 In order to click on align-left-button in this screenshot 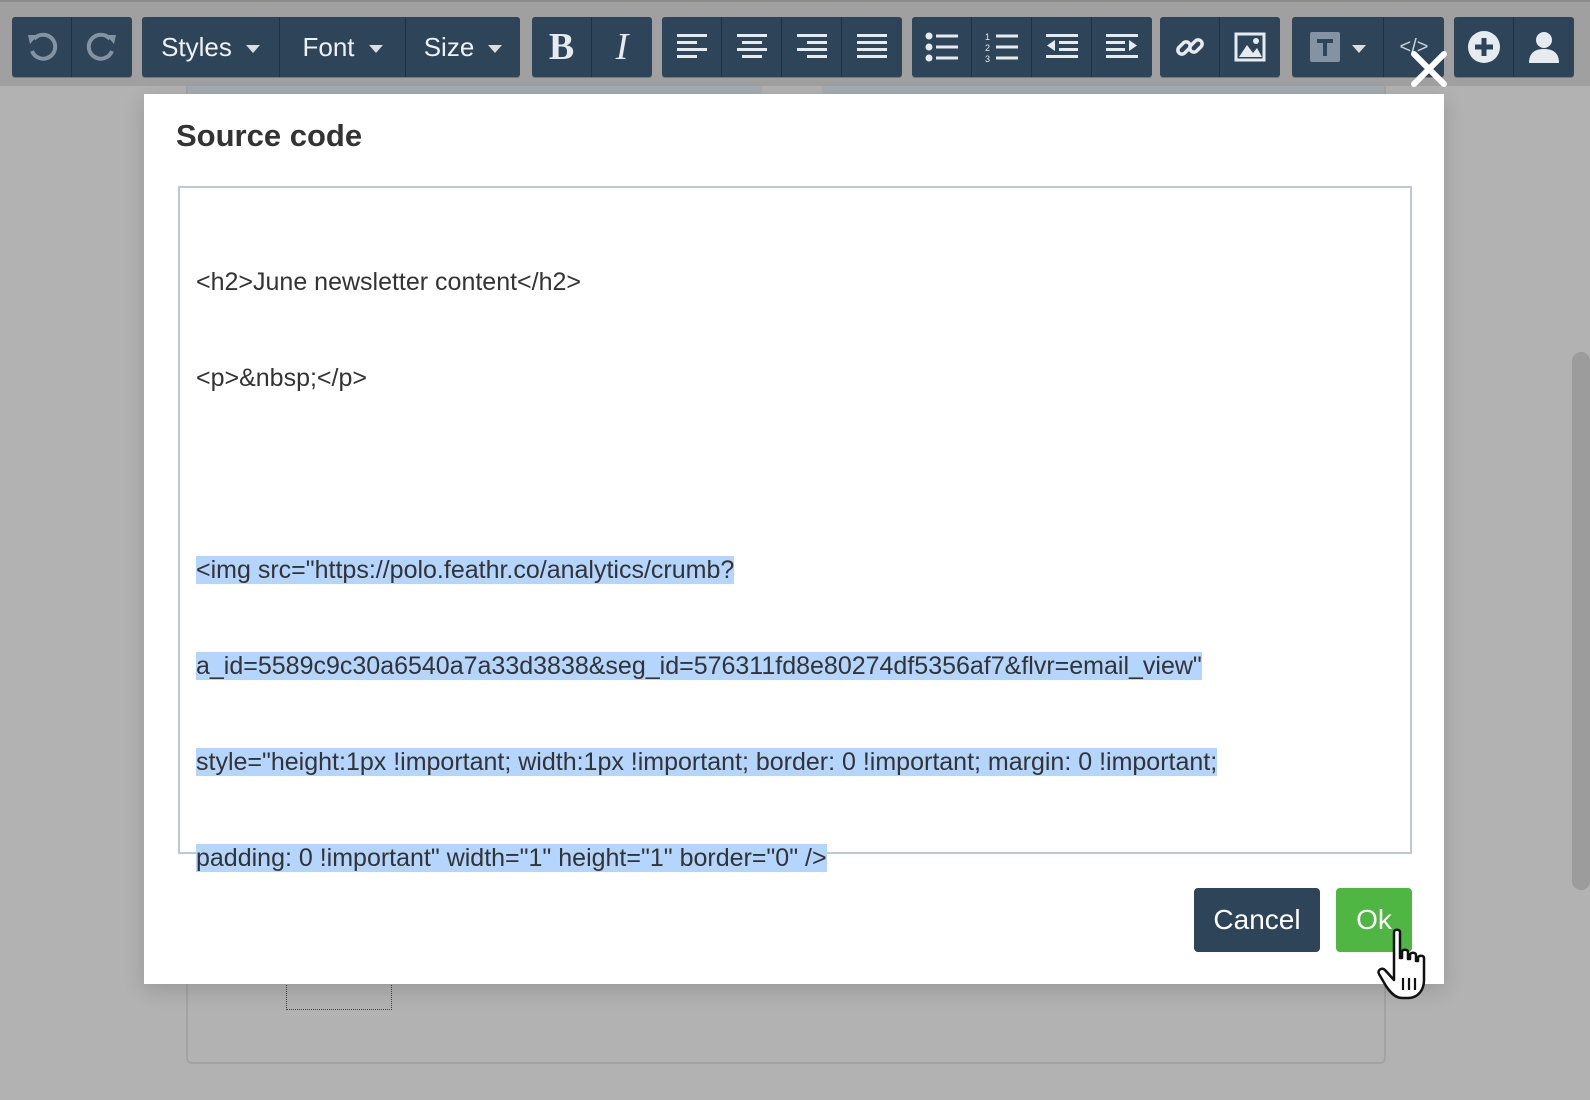, I will do `click(692, 47)`.